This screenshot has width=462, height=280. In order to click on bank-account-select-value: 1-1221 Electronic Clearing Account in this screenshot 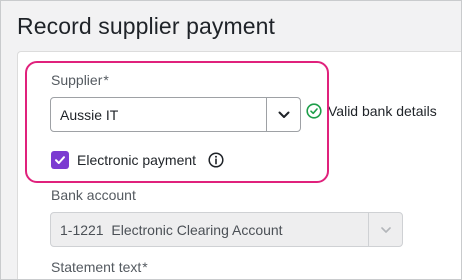, I will do `click(171, 230)`.